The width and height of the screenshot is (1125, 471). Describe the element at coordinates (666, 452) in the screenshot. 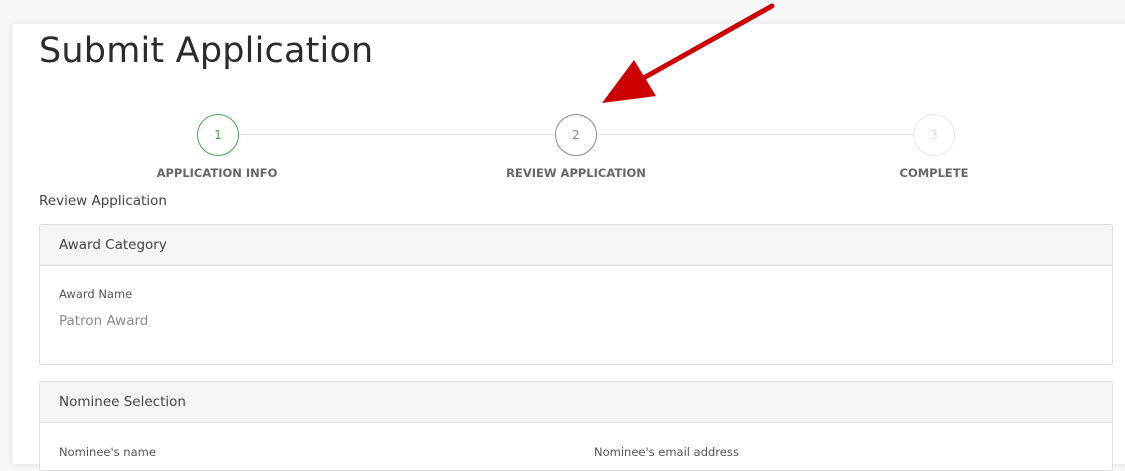

I see `nominee-email-label: Nominee's email address` at that location.